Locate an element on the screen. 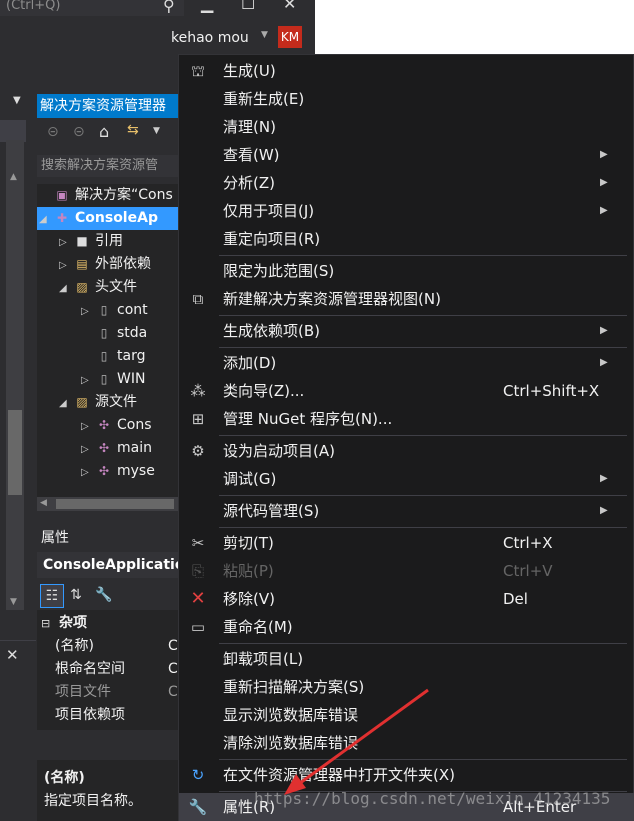  red-arrow-annotation is located at coordinates (356, 741).